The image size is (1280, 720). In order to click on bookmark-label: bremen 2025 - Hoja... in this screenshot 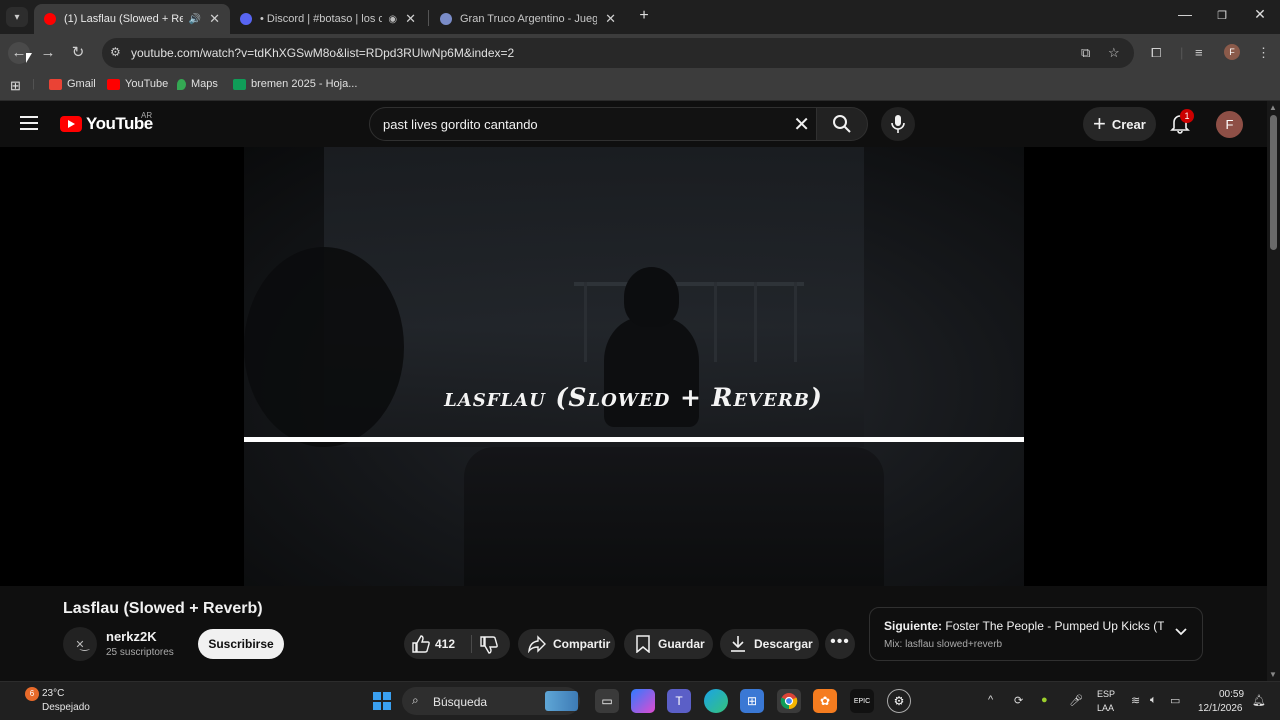, I will do `click(304, 84)`.